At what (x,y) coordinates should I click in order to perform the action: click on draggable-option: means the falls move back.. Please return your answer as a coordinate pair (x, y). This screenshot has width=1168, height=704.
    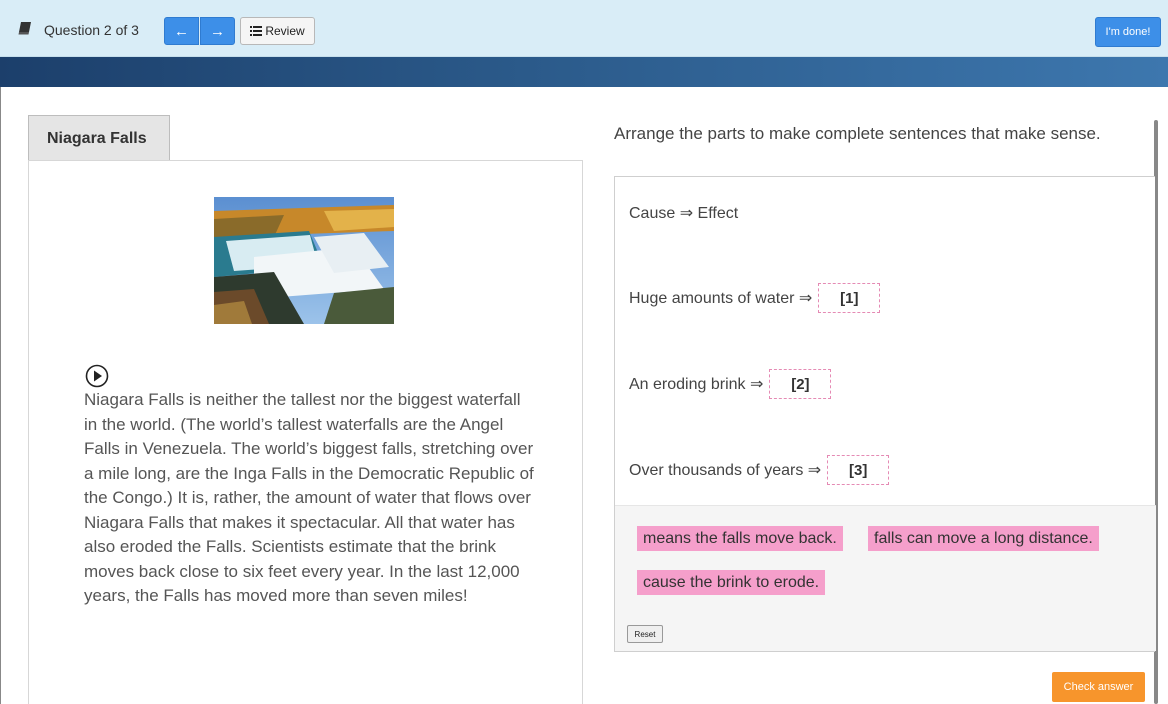
    Looking at the image, I should click on (740, 538).